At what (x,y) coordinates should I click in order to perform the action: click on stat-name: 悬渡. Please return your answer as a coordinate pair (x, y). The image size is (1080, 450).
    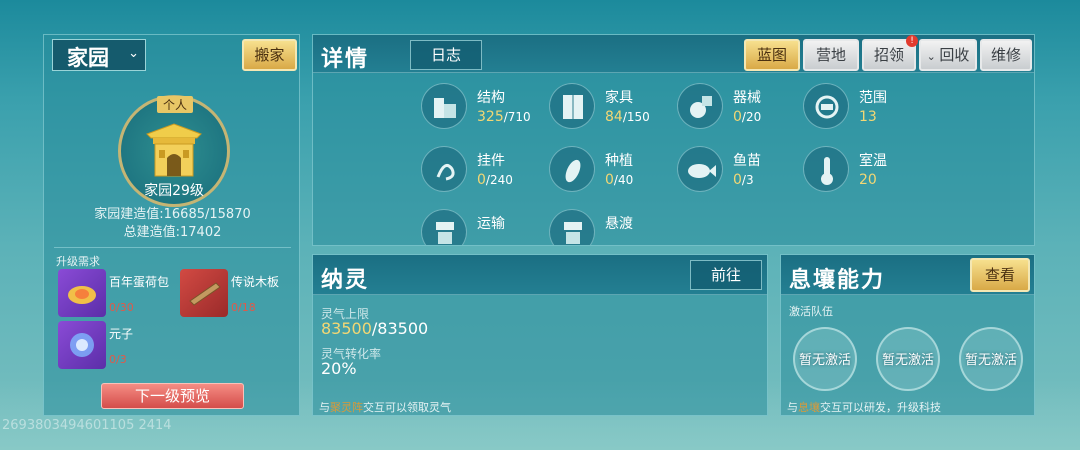
    Looking at the image, I should click on (619, 224).